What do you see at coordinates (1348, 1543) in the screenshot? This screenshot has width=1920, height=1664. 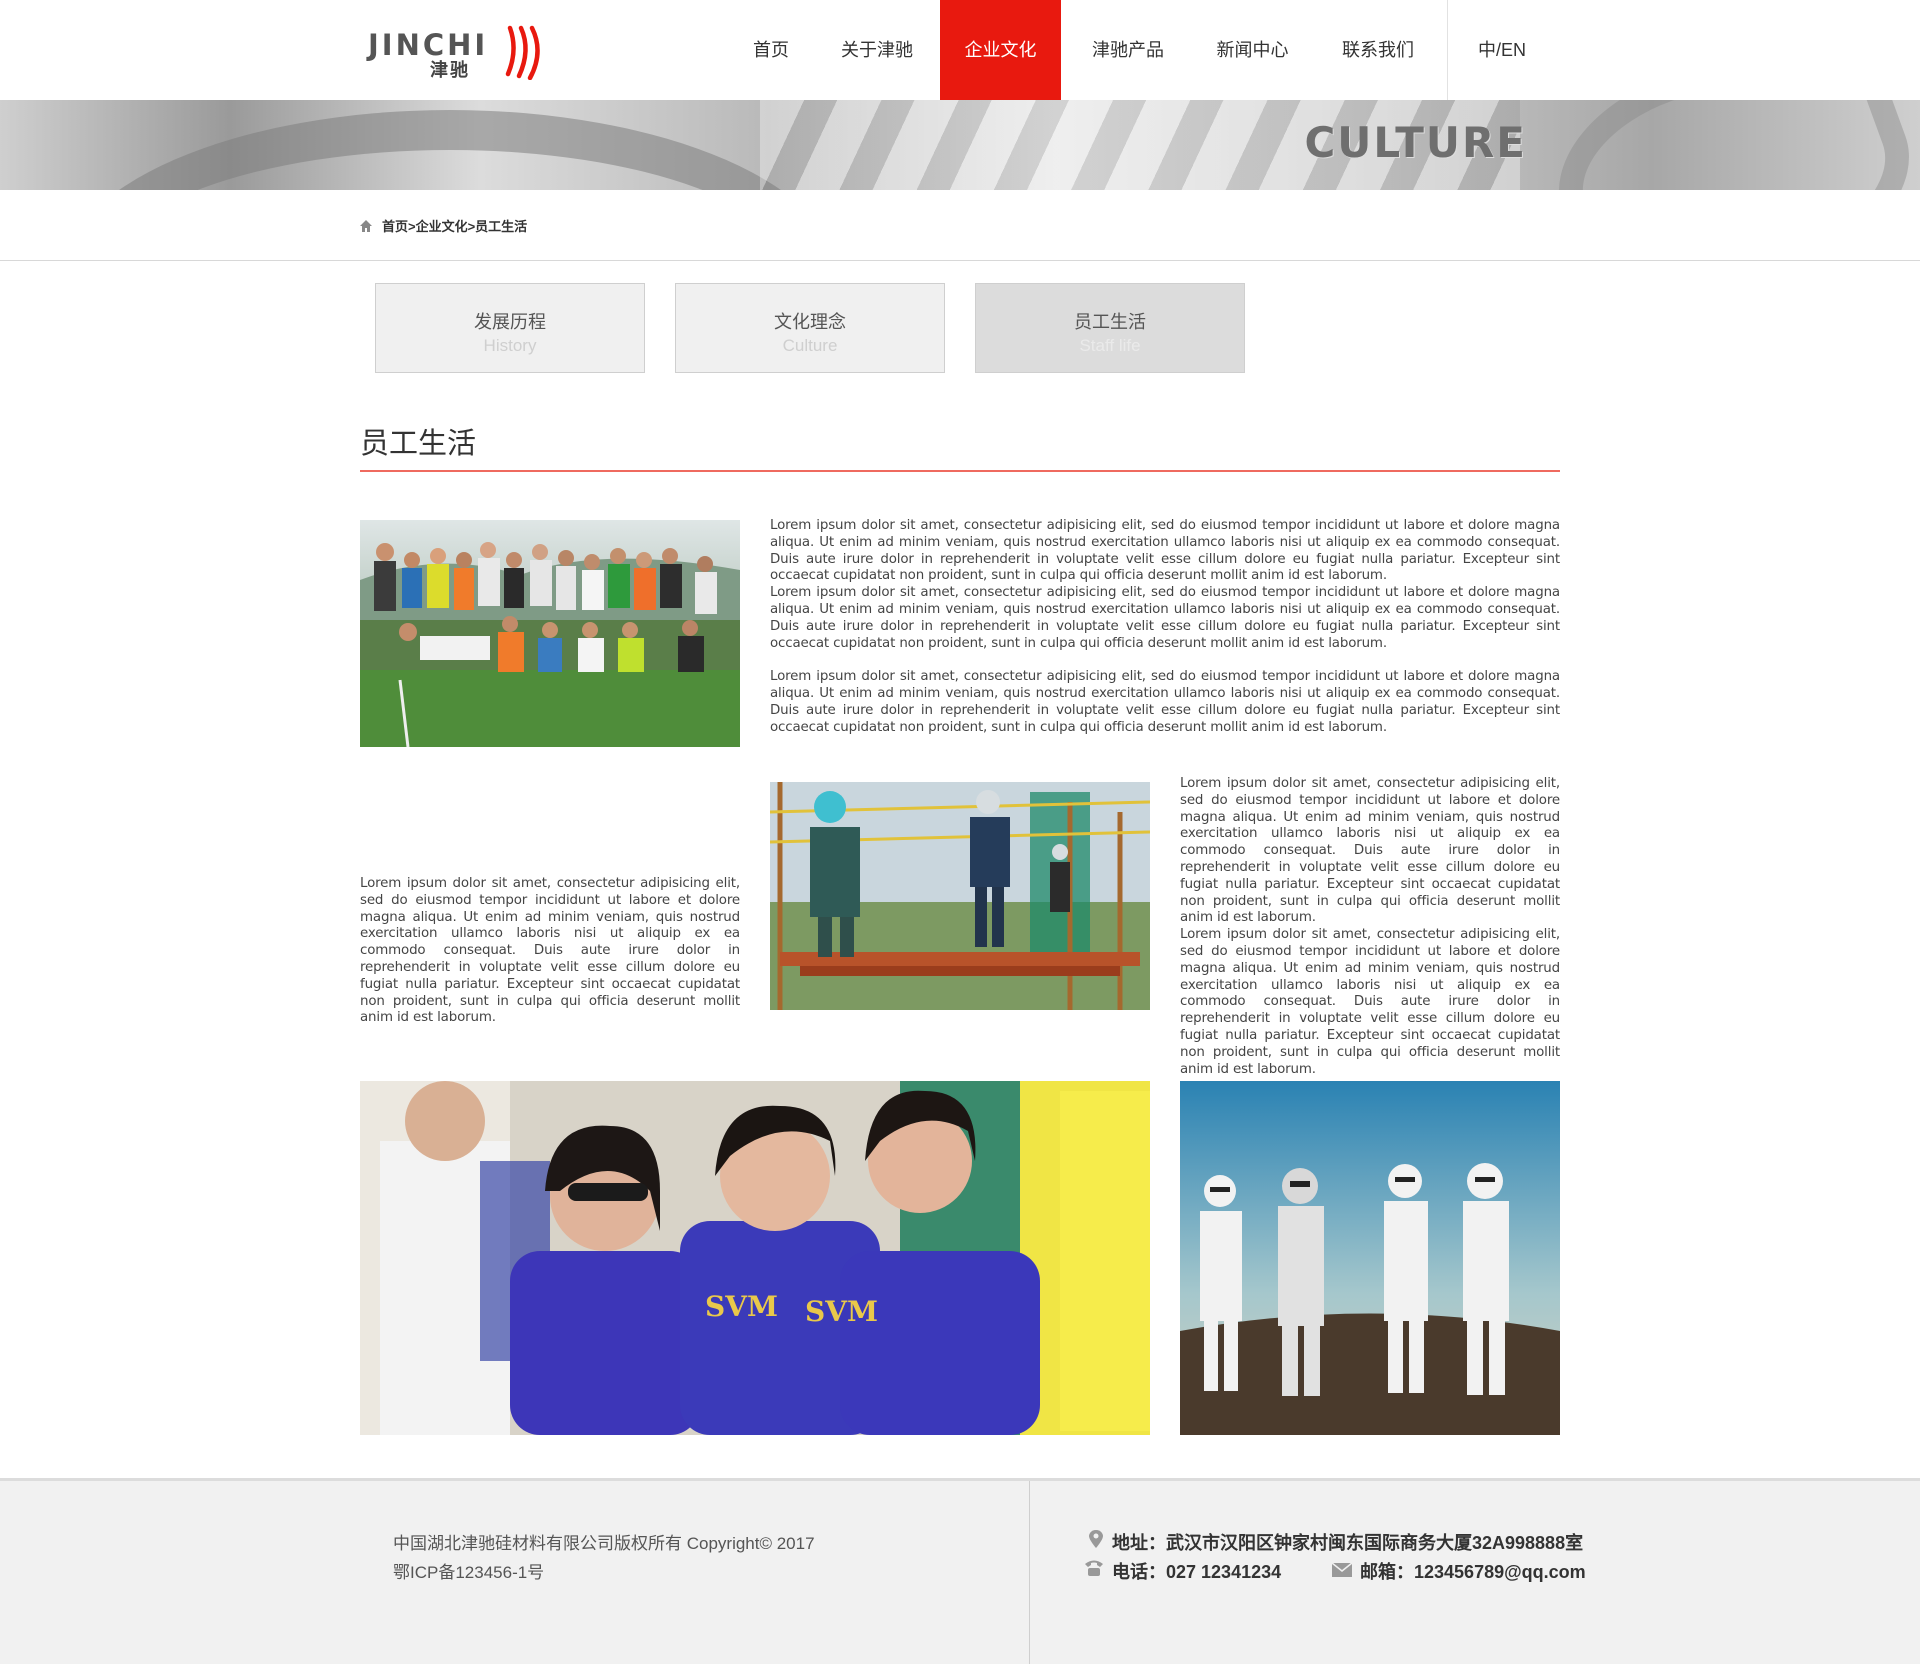 I see `address-text: 地址：武汉市汉阳区钟家村闽东国际商务大厦32A998888室` at bounding box center [1348, 1543].